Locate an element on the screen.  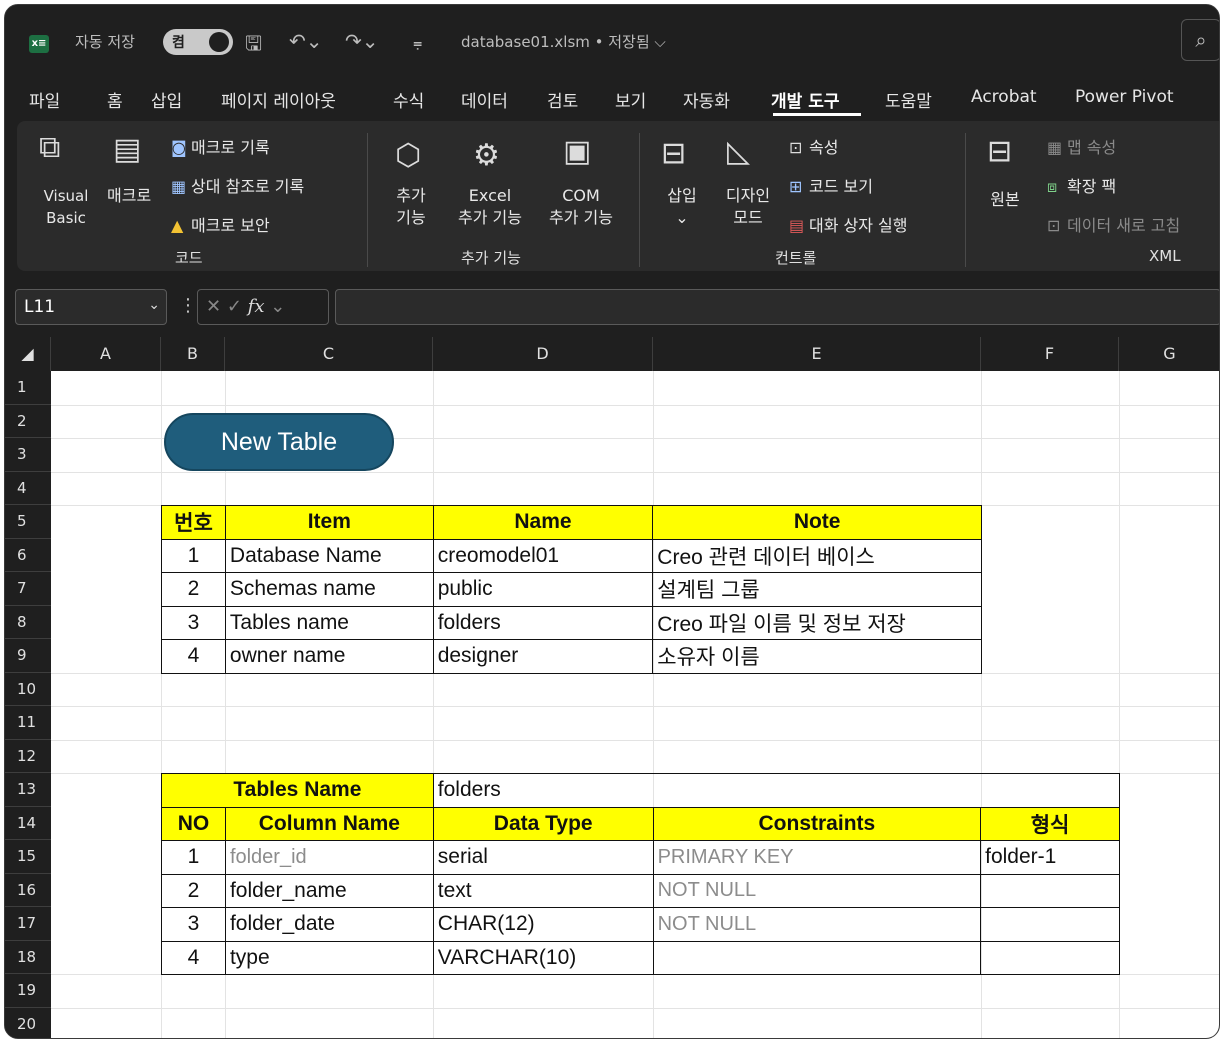
relative-reference-button: ▦ 상대 참조로 기록 is located at coordinates (237, 187).